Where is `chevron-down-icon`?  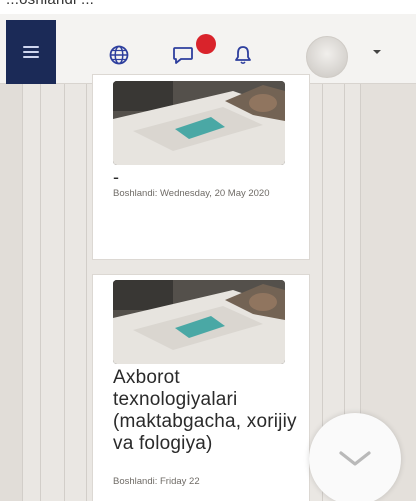 chevron-down-icon is located at coordinates (355, 458).